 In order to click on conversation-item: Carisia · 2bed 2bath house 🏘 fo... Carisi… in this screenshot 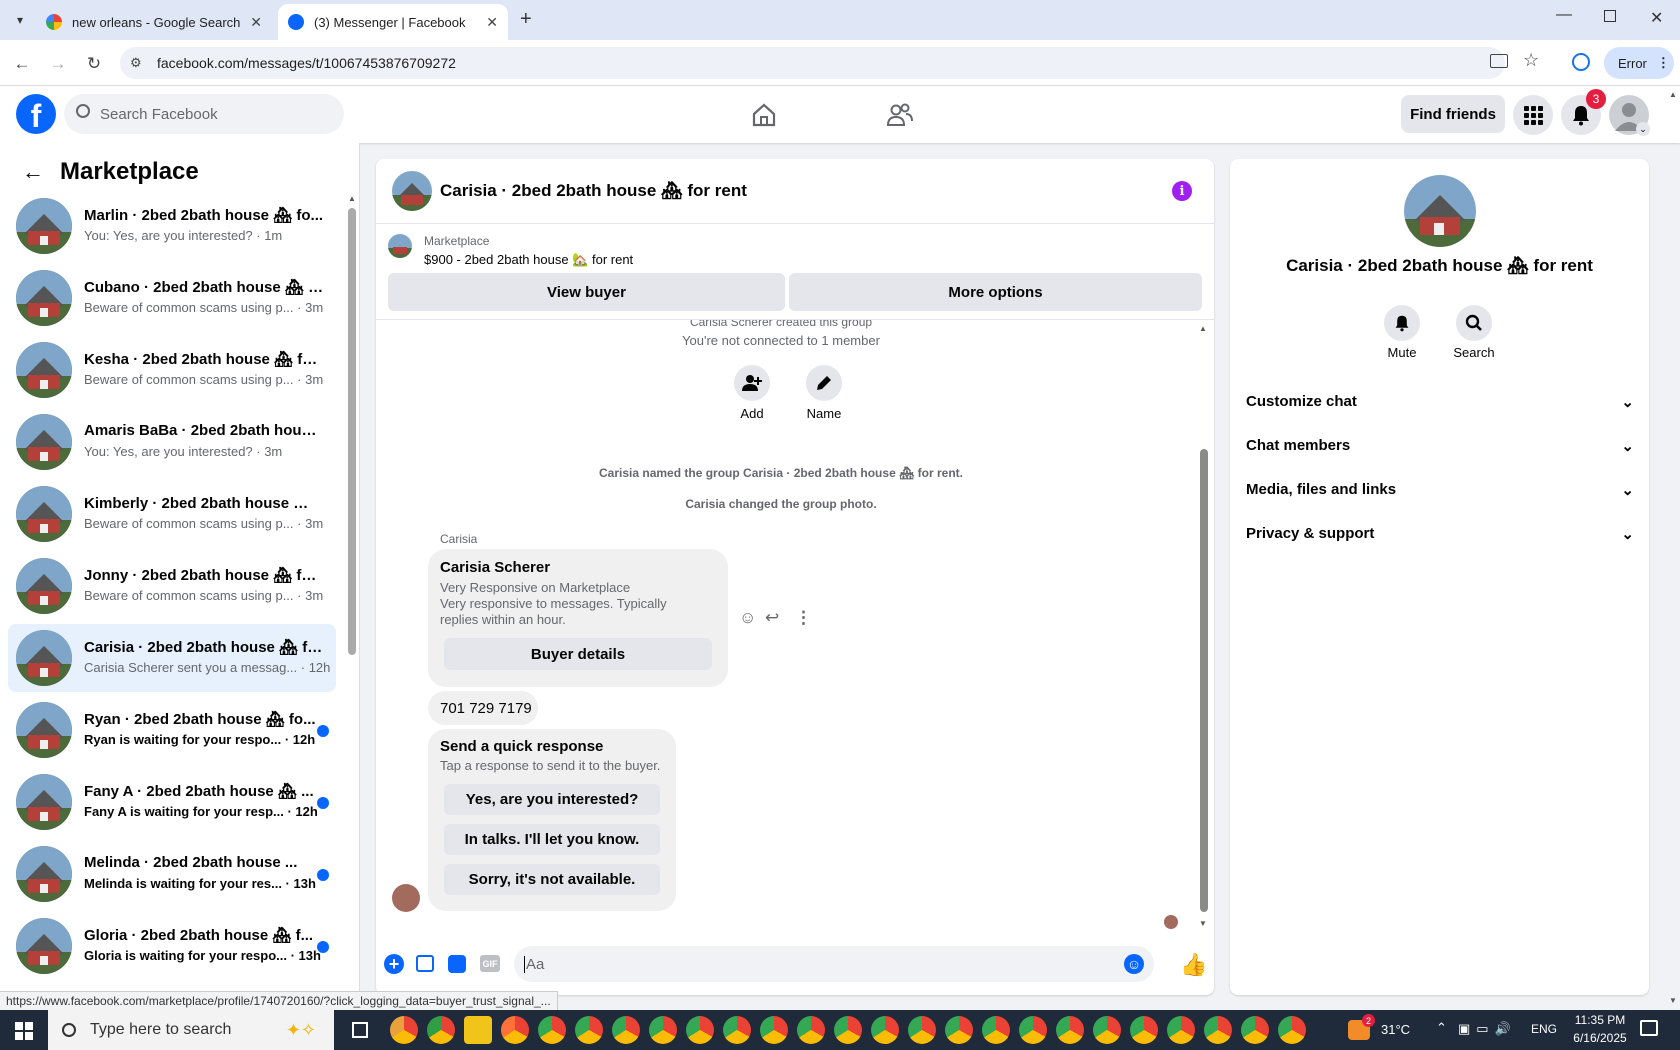, I will do `click(172, 658)`.